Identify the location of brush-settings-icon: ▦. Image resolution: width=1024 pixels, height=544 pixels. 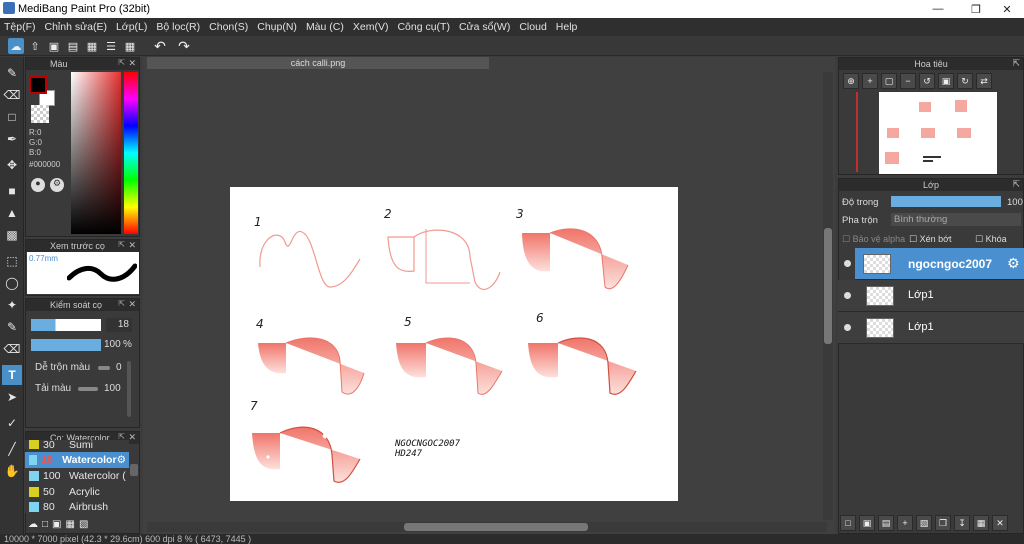
(70, 524).